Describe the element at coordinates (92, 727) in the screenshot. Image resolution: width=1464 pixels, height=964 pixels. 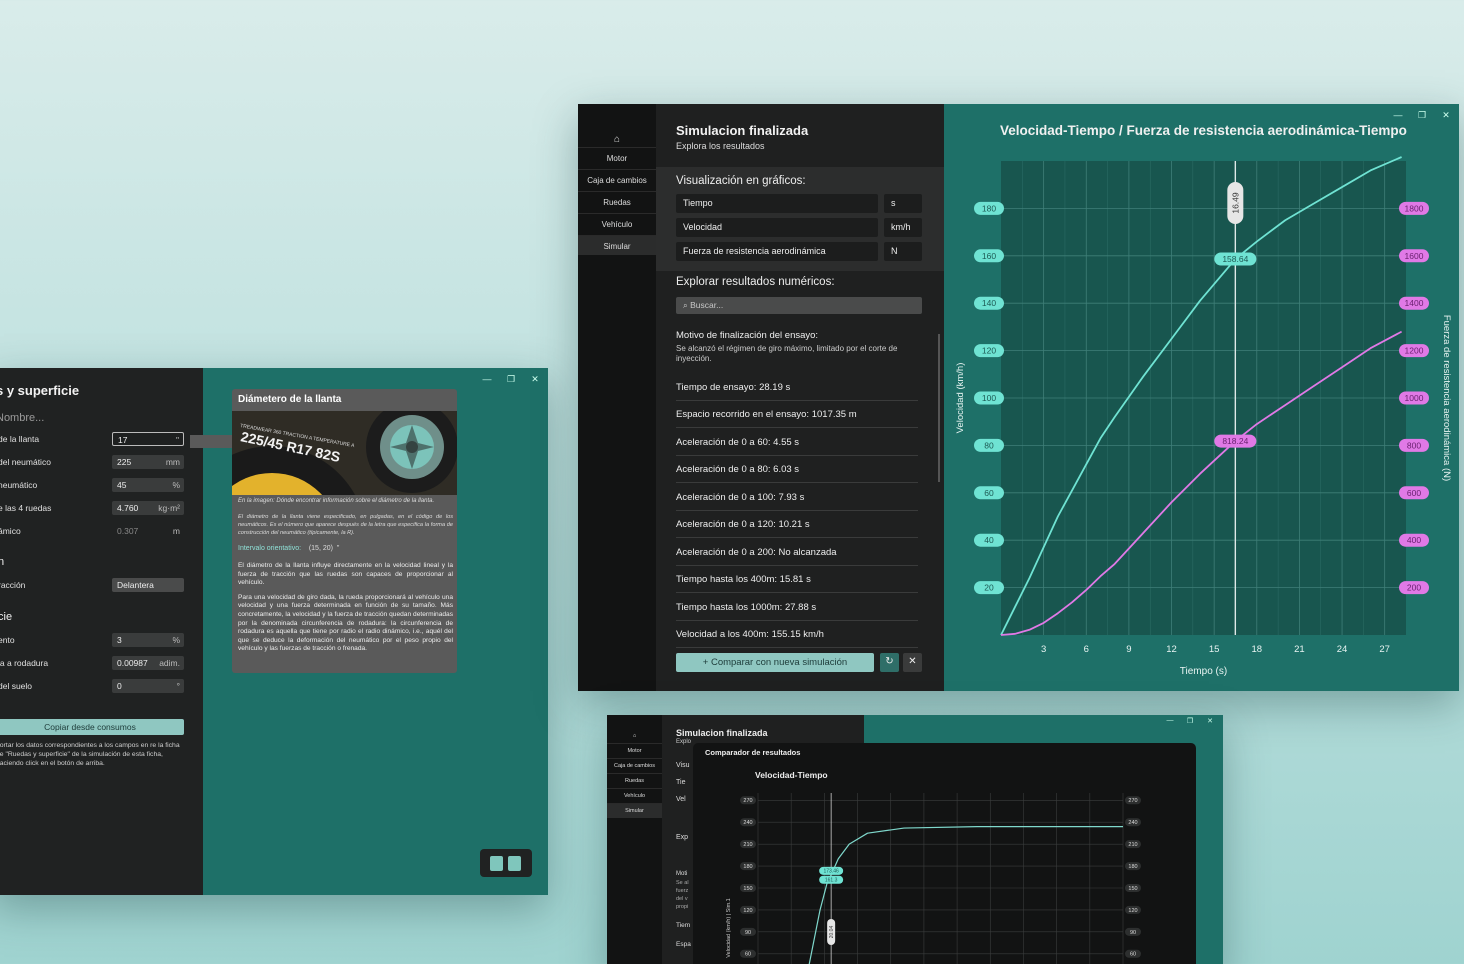
I see `copy-from-consumption-button: Copiar desde consumos` at that location.